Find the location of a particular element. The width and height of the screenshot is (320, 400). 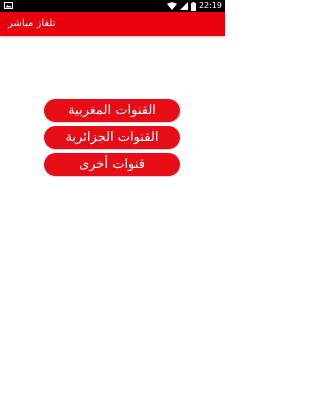

other-channels-button: قنوات أخرى is located at coordinates (112, 164).